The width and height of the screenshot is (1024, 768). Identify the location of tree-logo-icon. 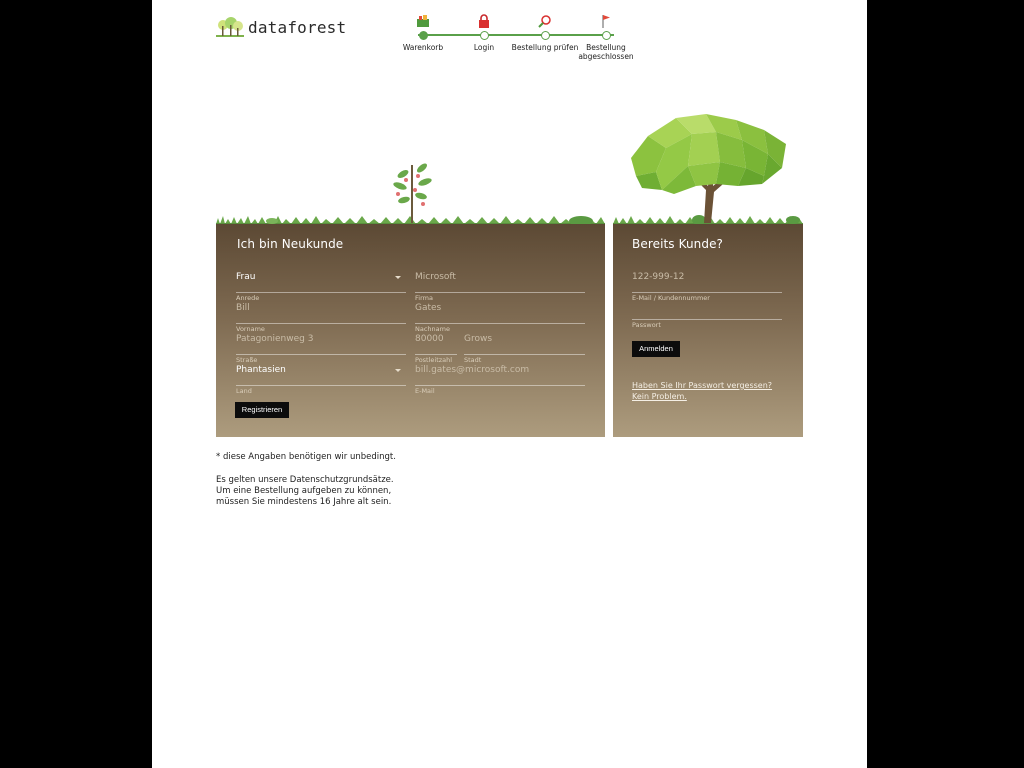
(230, 27).